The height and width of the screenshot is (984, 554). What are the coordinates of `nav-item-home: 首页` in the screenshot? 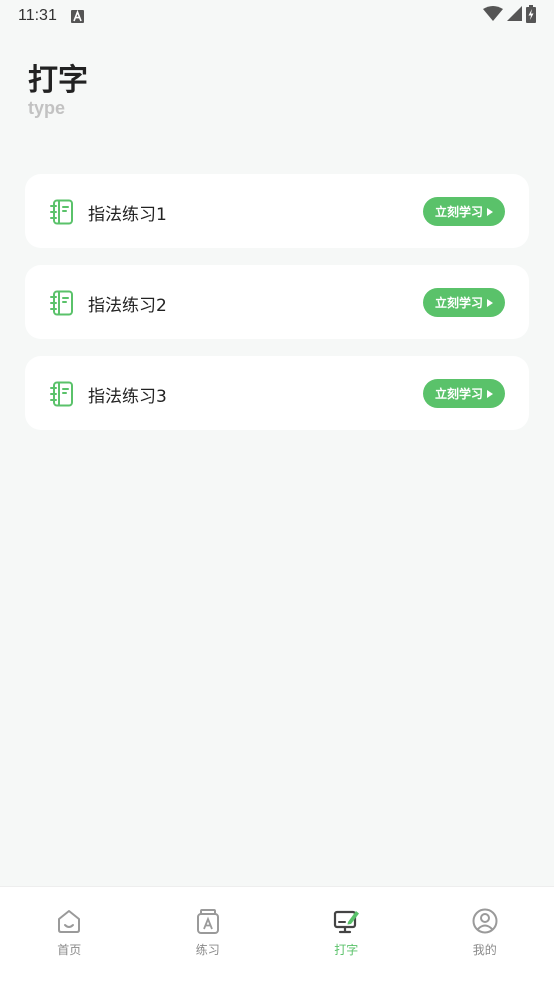 It's located at (69, 935).